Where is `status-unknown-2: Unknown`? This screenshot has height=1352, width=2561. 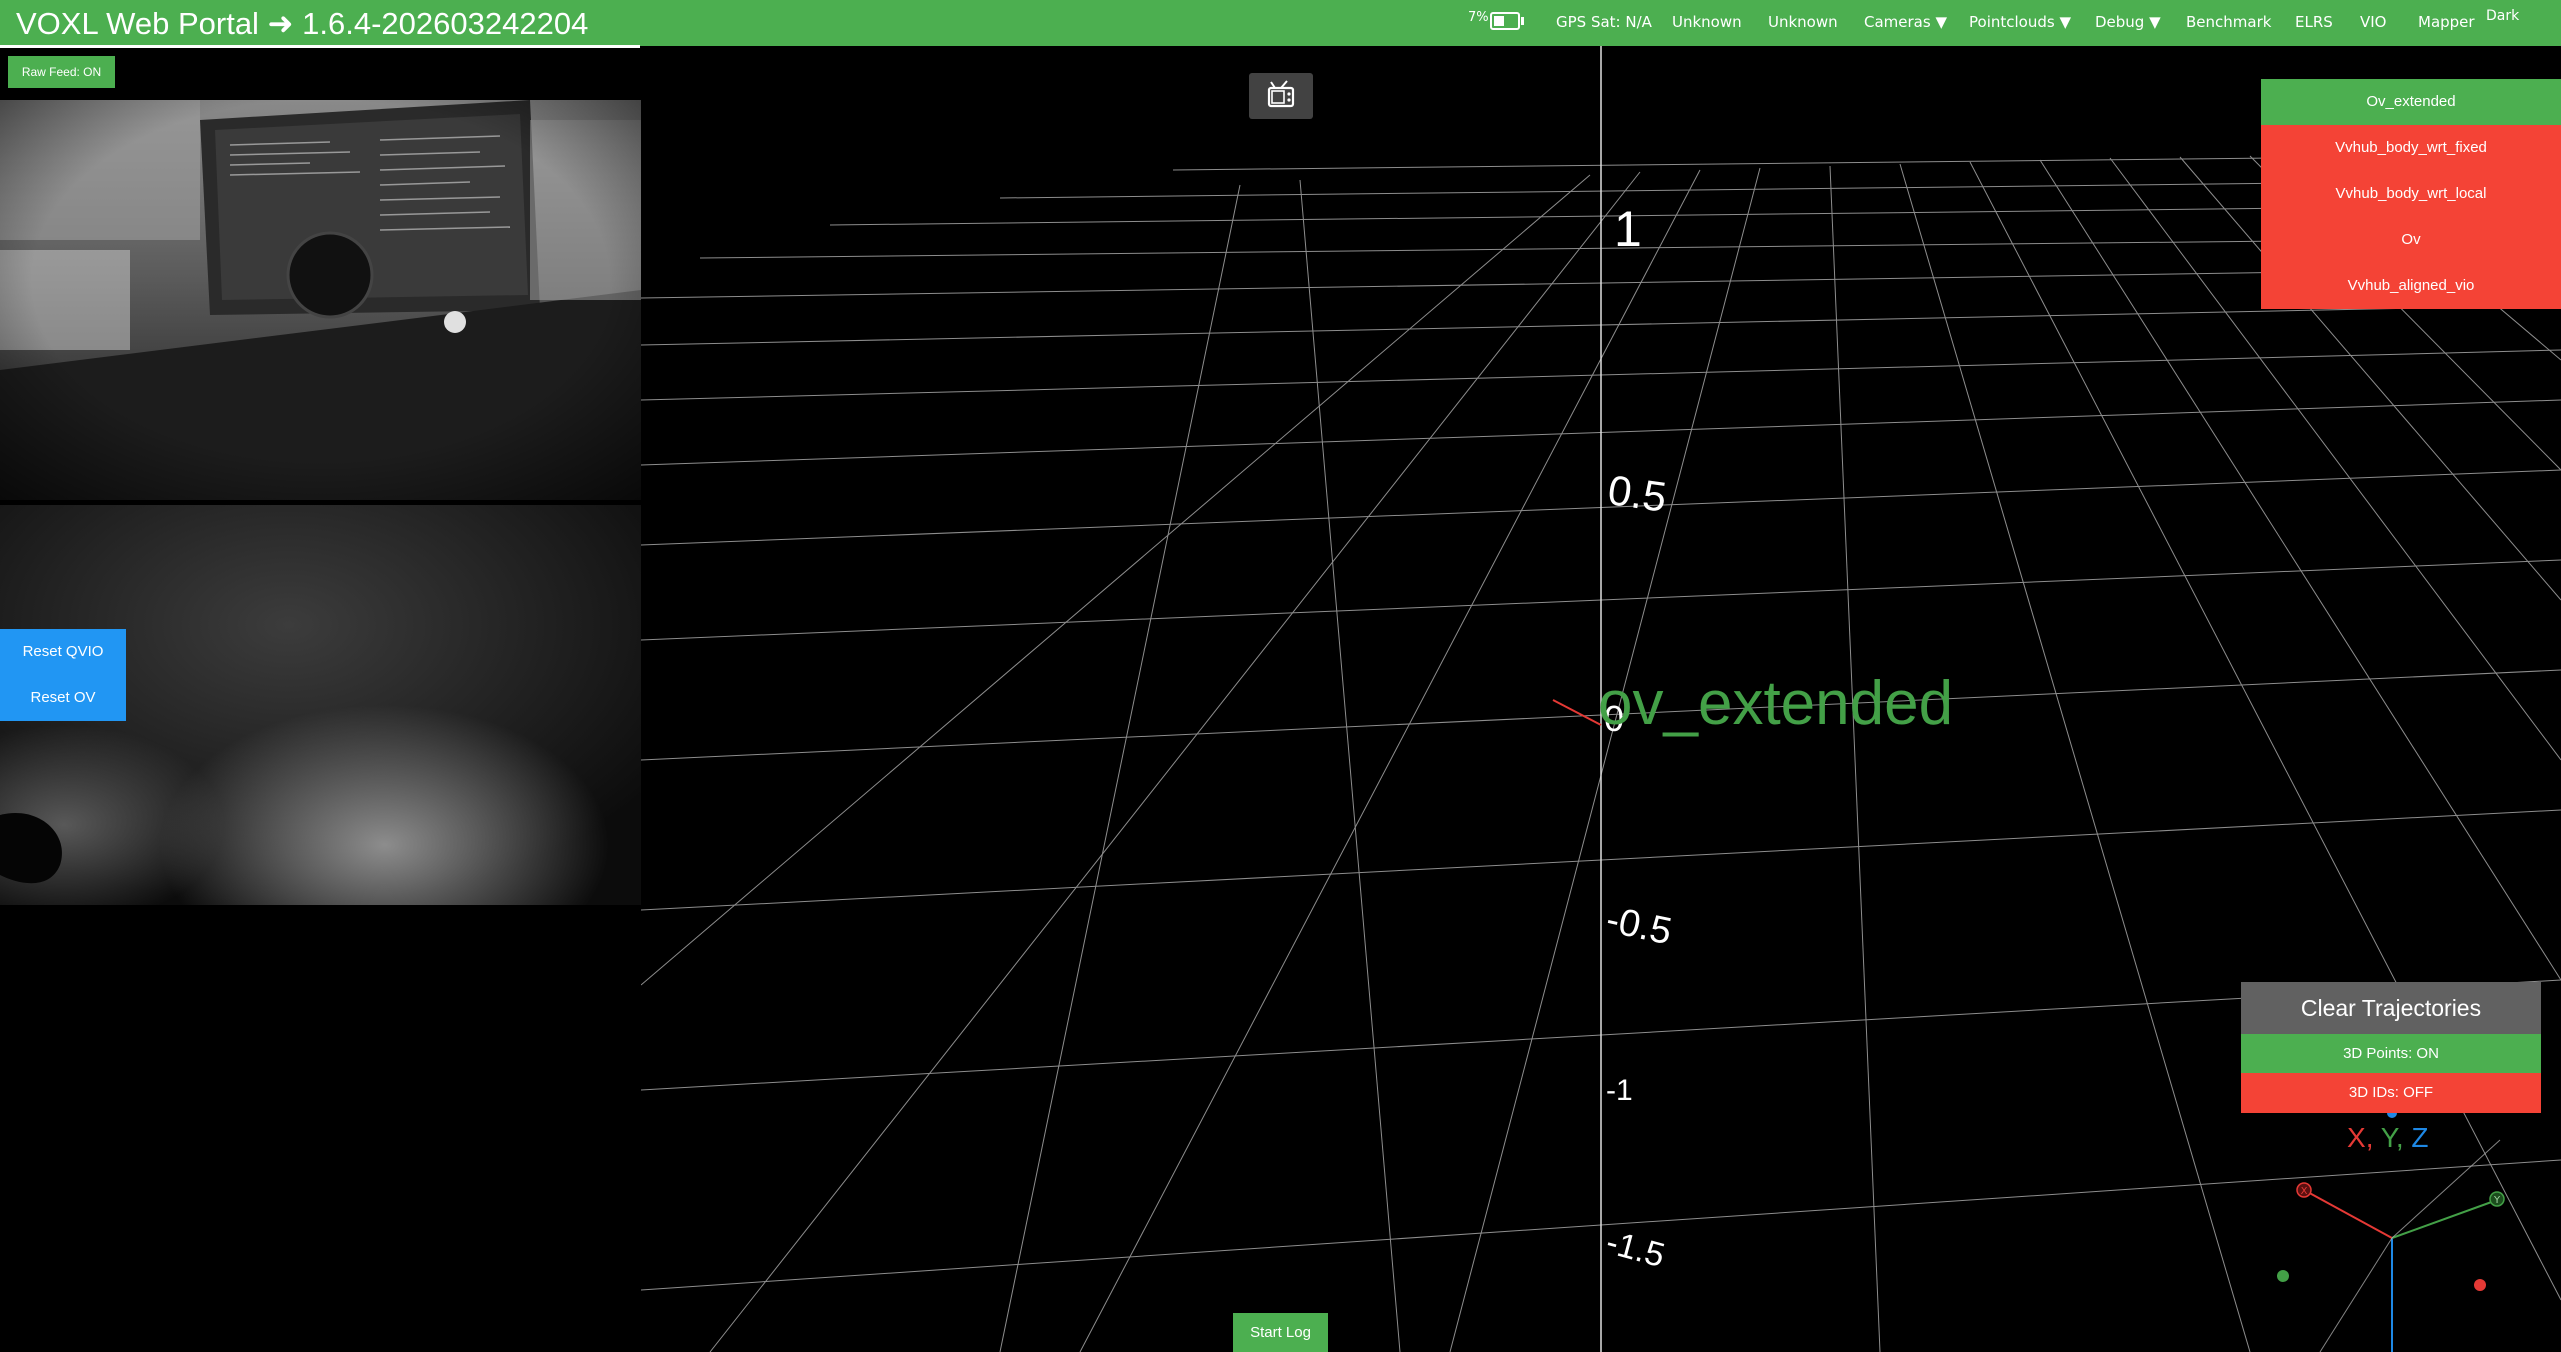
status-unknown-2: Unknown is located at coordinates (1803, 22).